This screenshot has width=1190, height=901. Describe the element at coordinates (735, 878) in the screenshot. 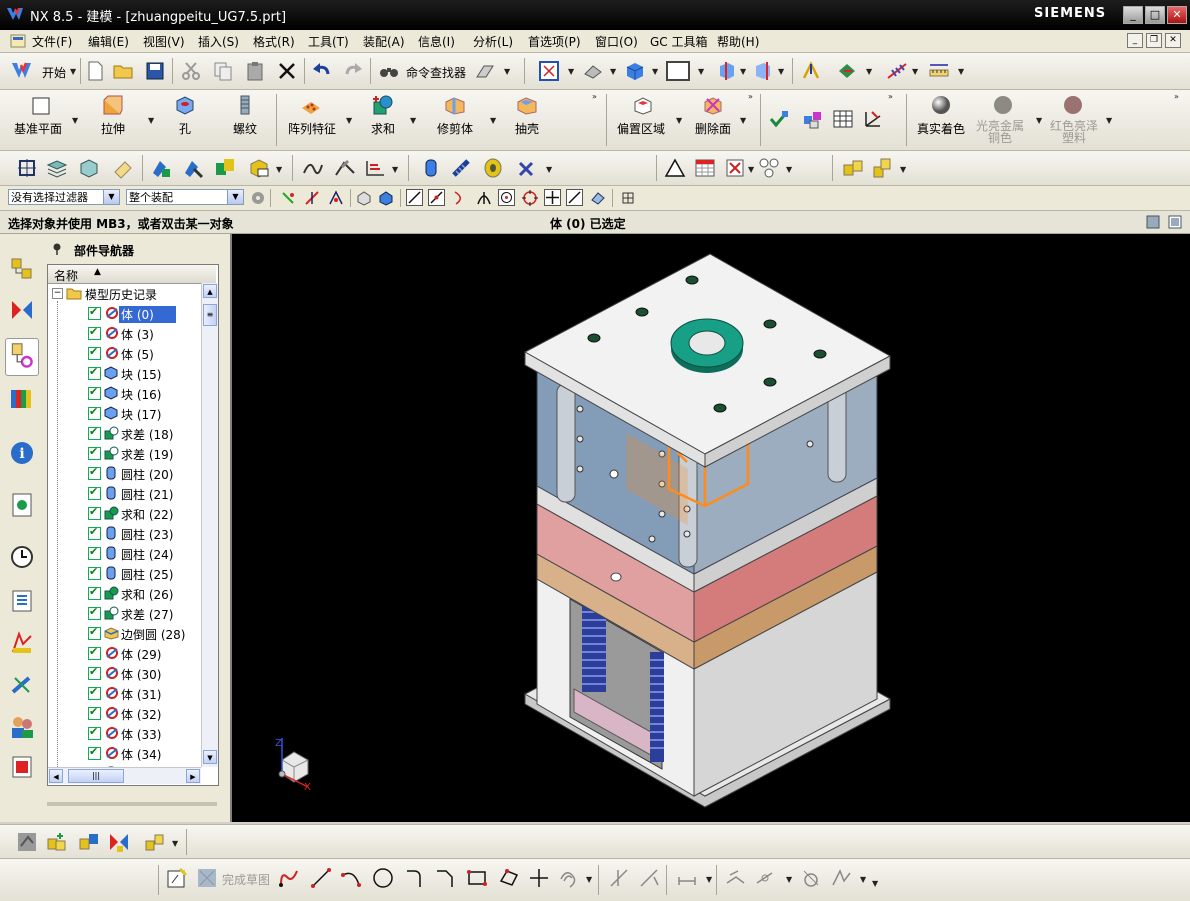

I see `geometric-constraint-icon` at that location.